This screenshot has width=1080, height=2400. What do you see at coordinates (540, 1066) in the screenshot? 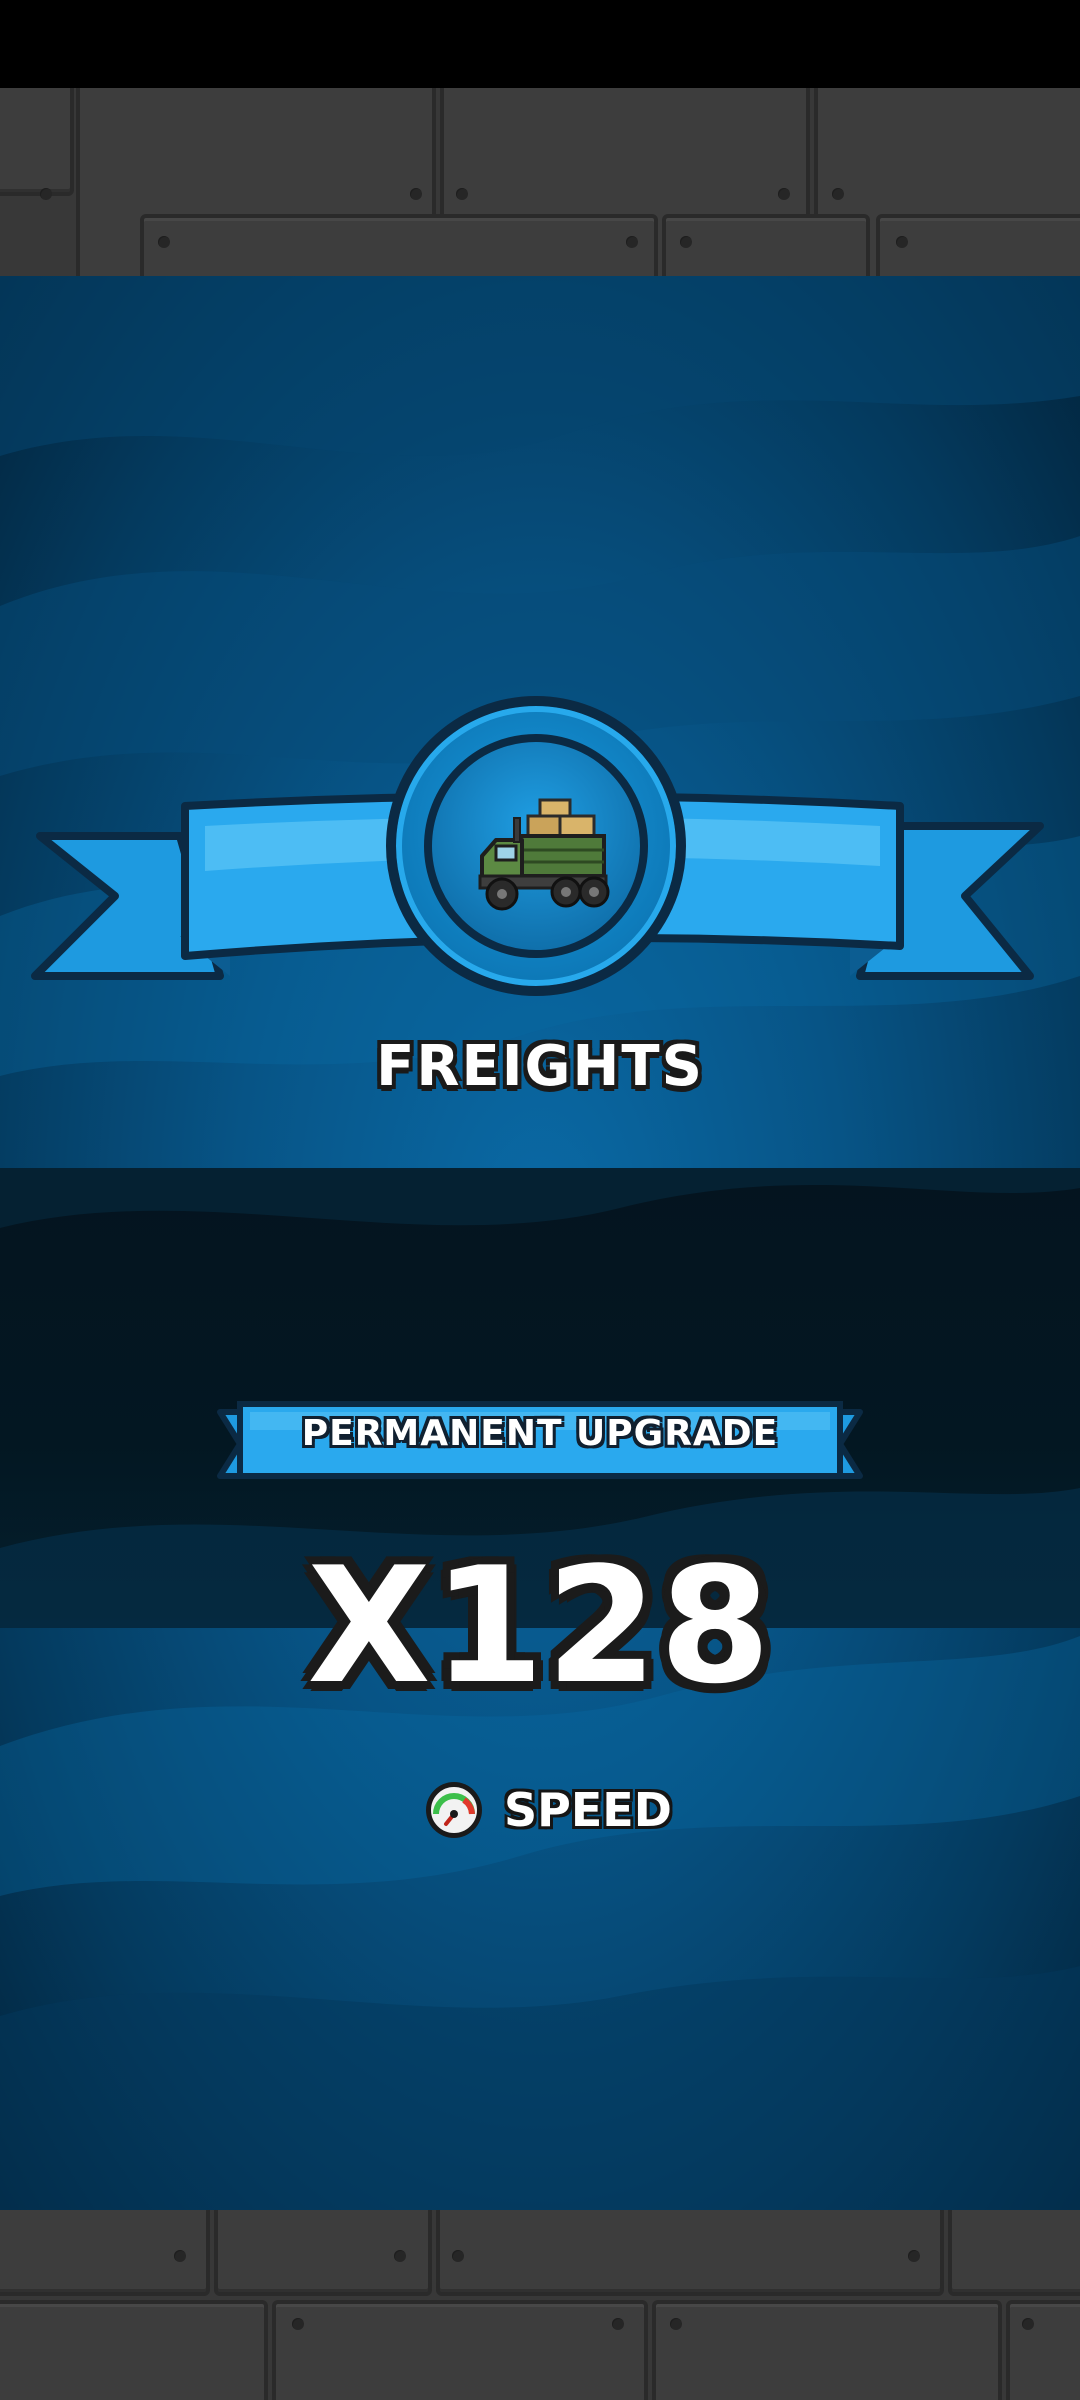
I see `reward-title: FREIGHTS` at bounding box center [540, 1066].